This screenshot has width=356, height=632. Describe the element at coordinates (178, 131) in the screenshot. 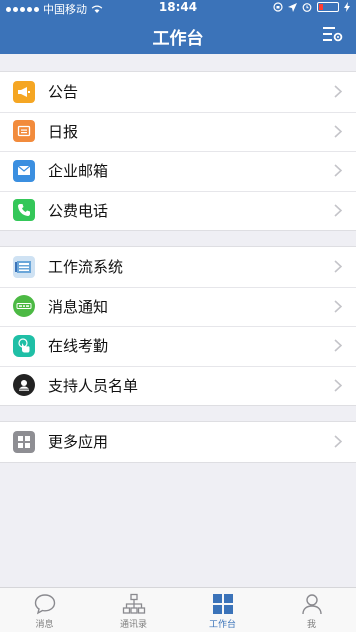

I see `menu-item-daily-report: 日报` at that location.